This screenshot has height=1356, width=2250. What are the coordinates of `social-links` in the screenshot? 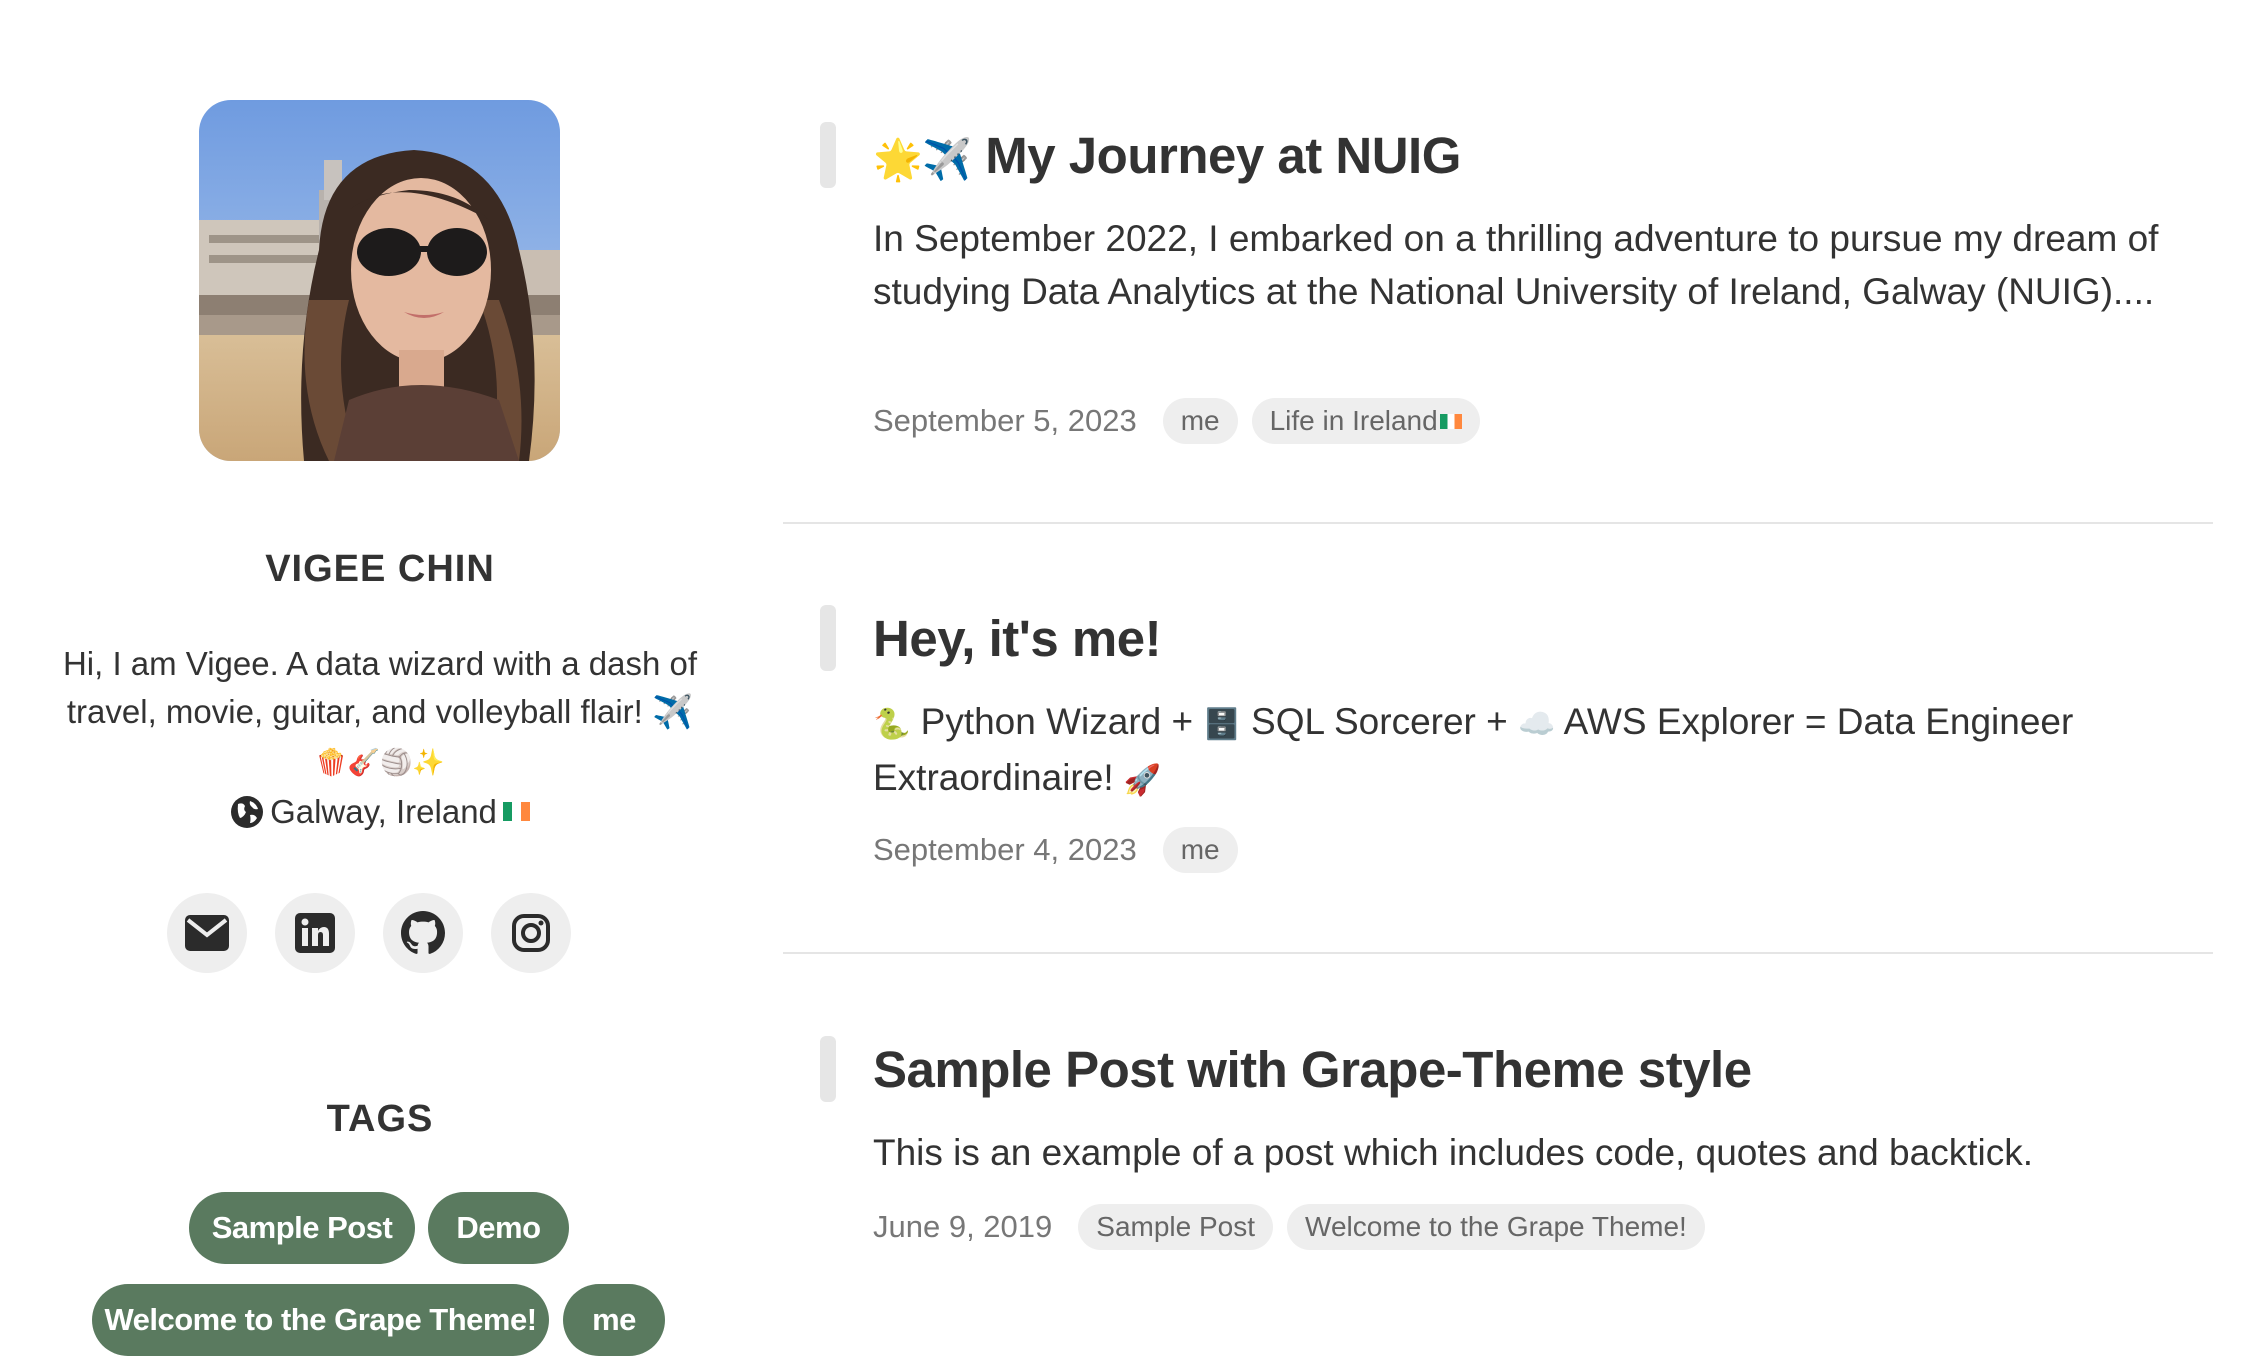 It's located at (387, 933).